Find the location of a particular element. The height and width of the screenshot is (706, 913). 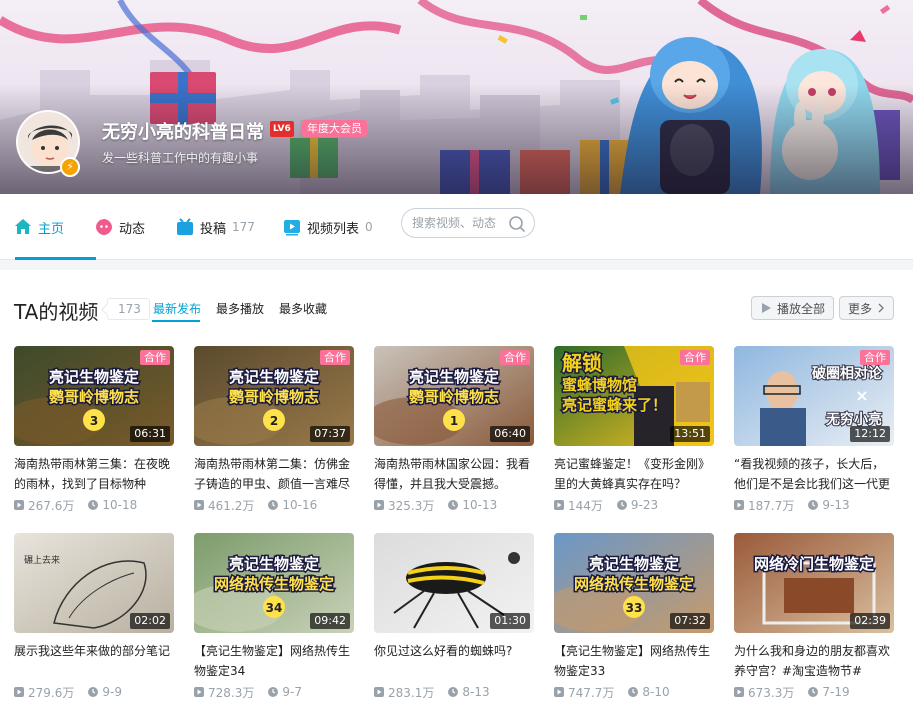

video-duration: 02:39 is located at coordinates (870, 621).